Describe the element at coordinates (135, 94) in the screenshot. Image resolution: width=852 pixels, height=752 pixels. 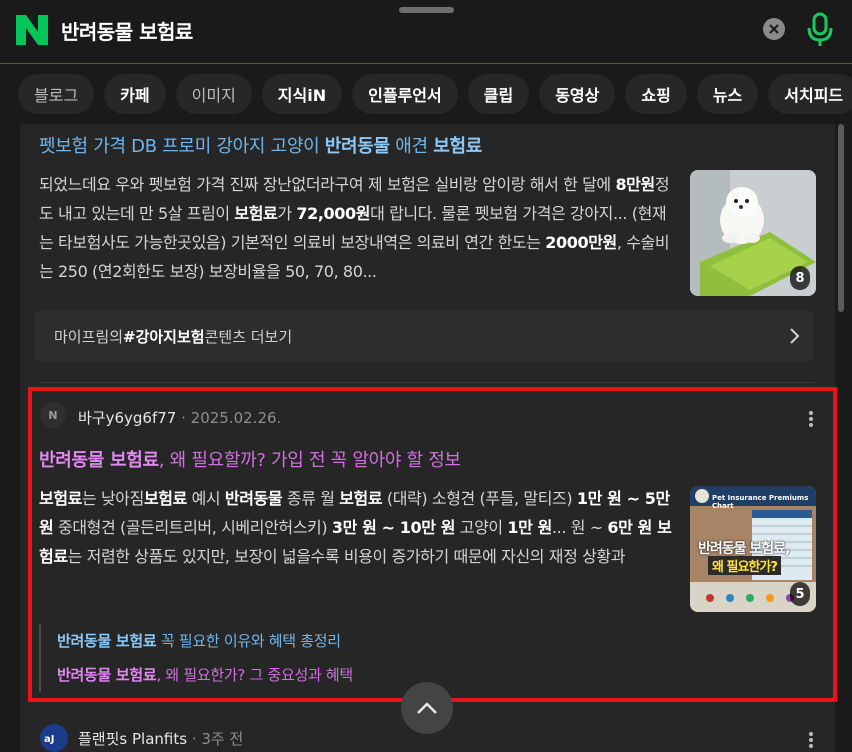
I see `tab-cafe: 카페` at that location.